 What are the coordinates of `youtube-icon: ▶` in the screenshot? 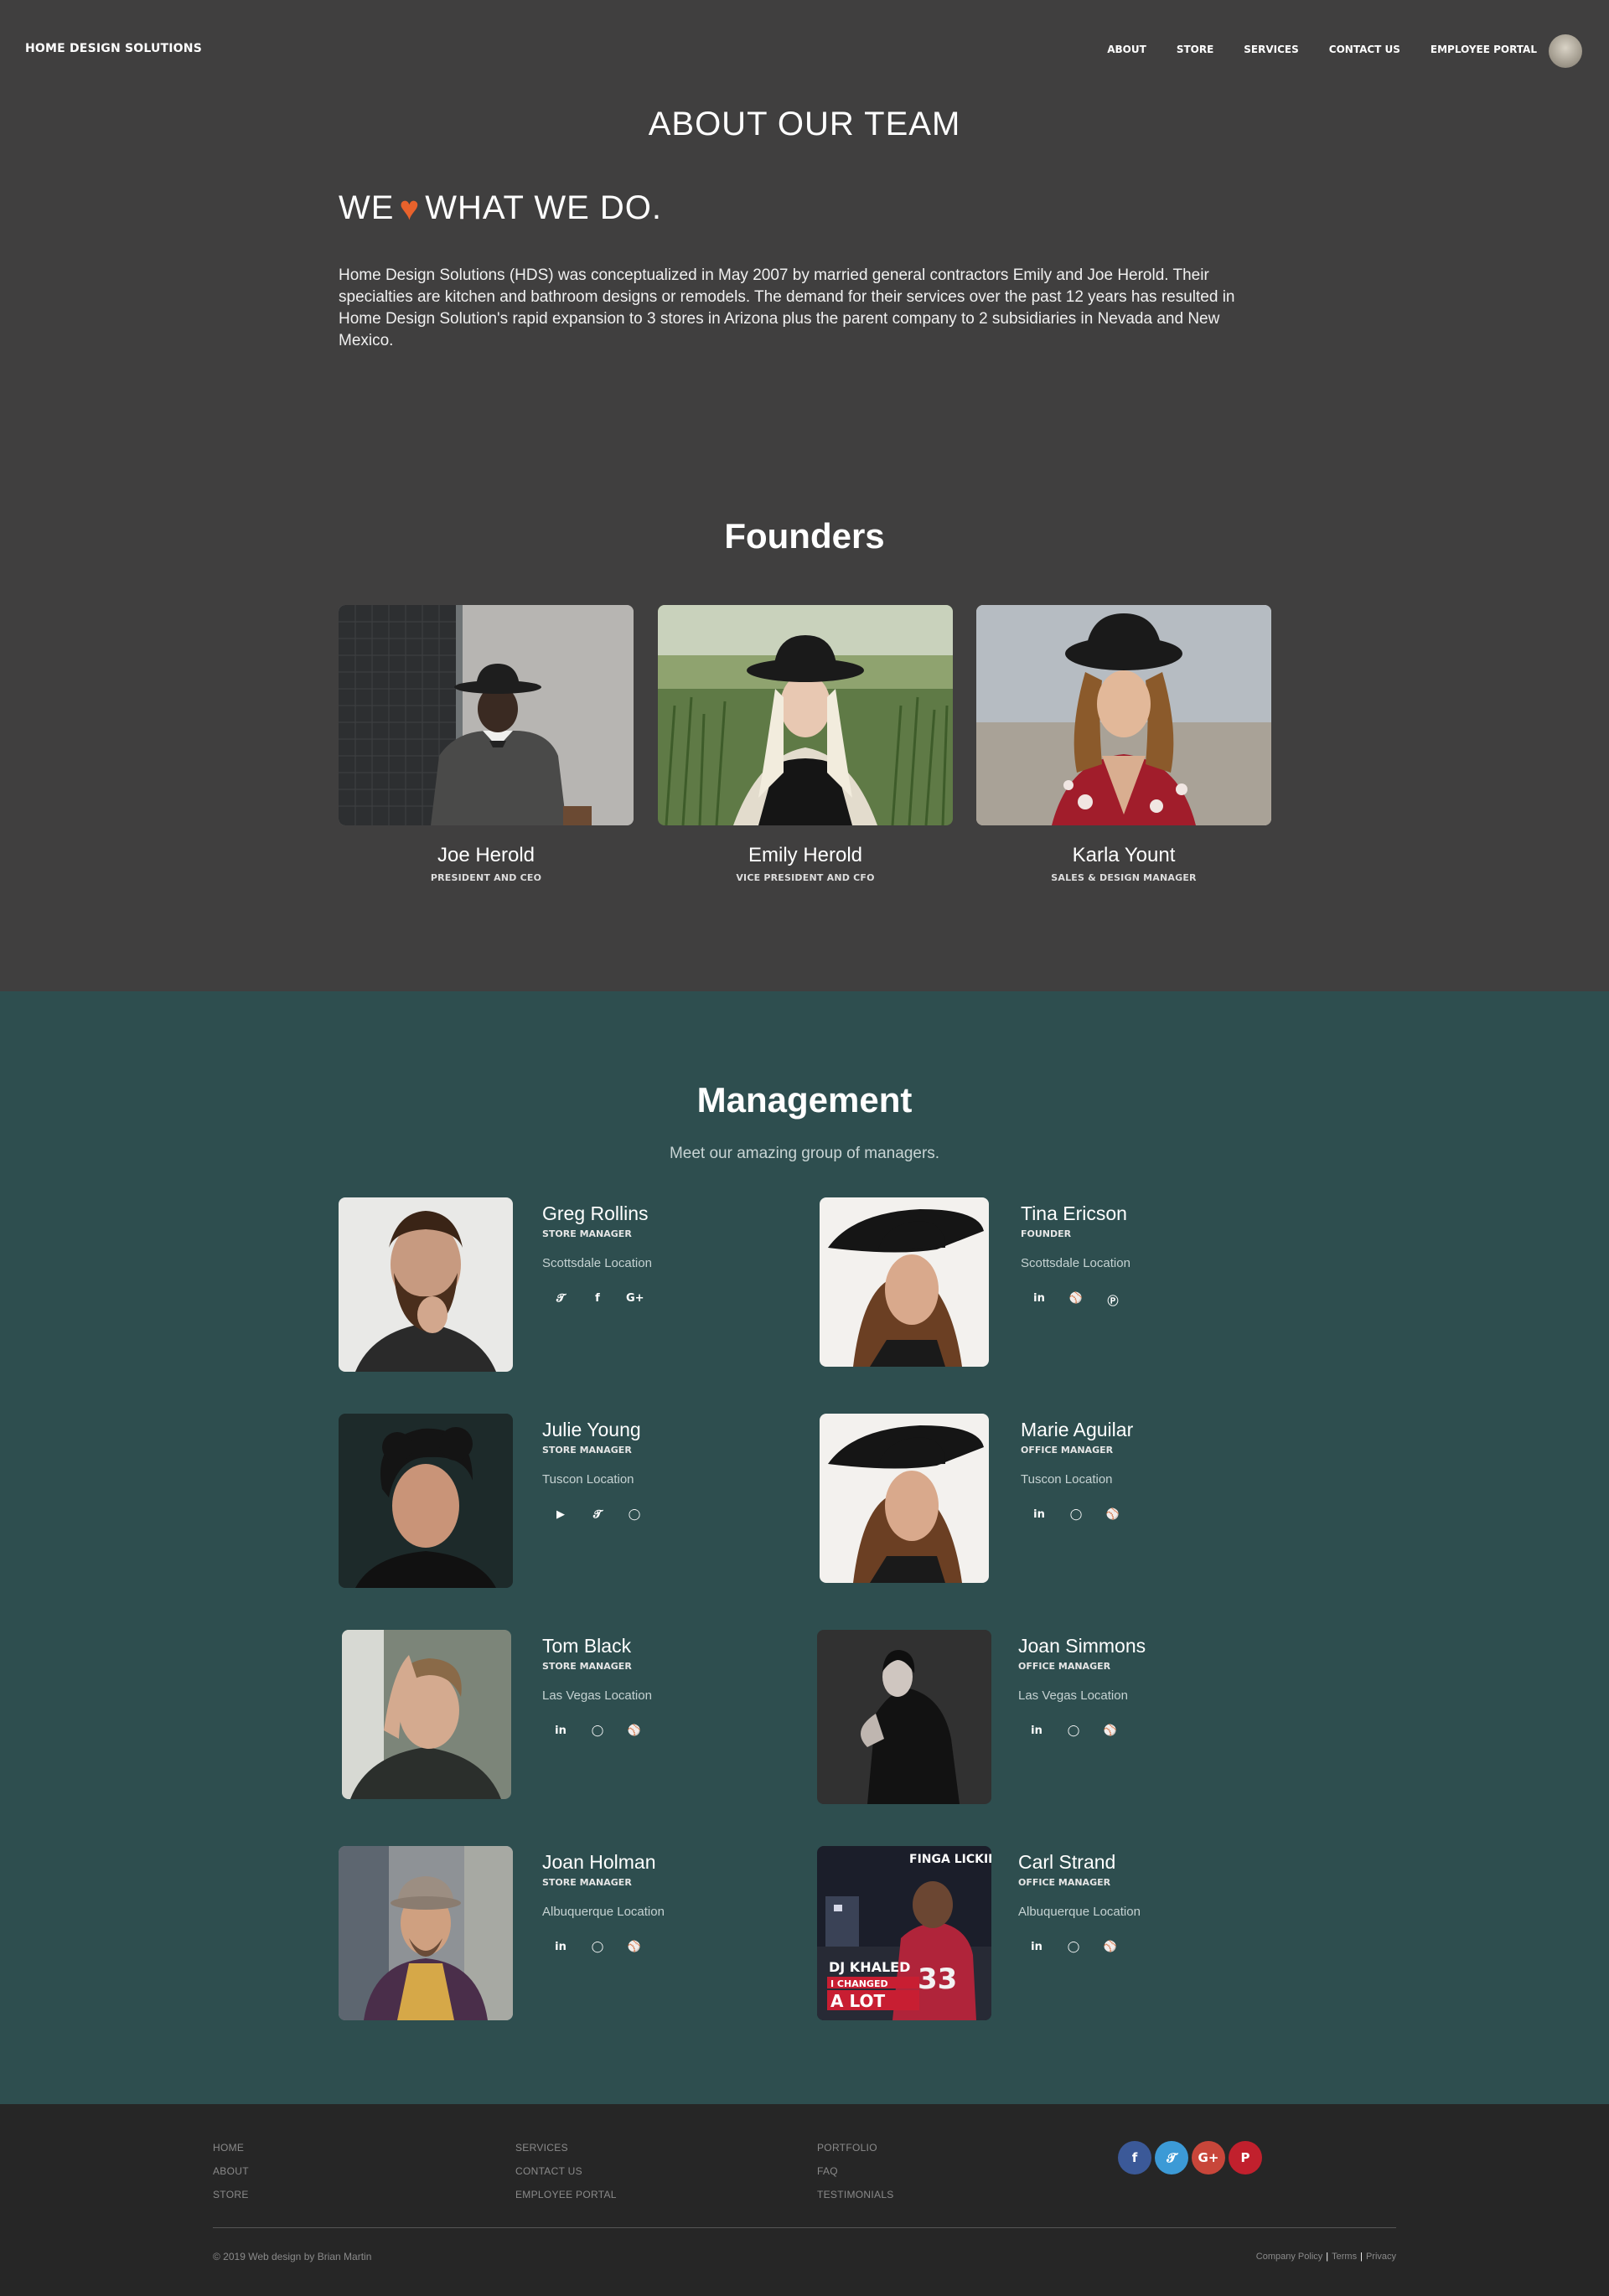 It's located at (560, 1515).